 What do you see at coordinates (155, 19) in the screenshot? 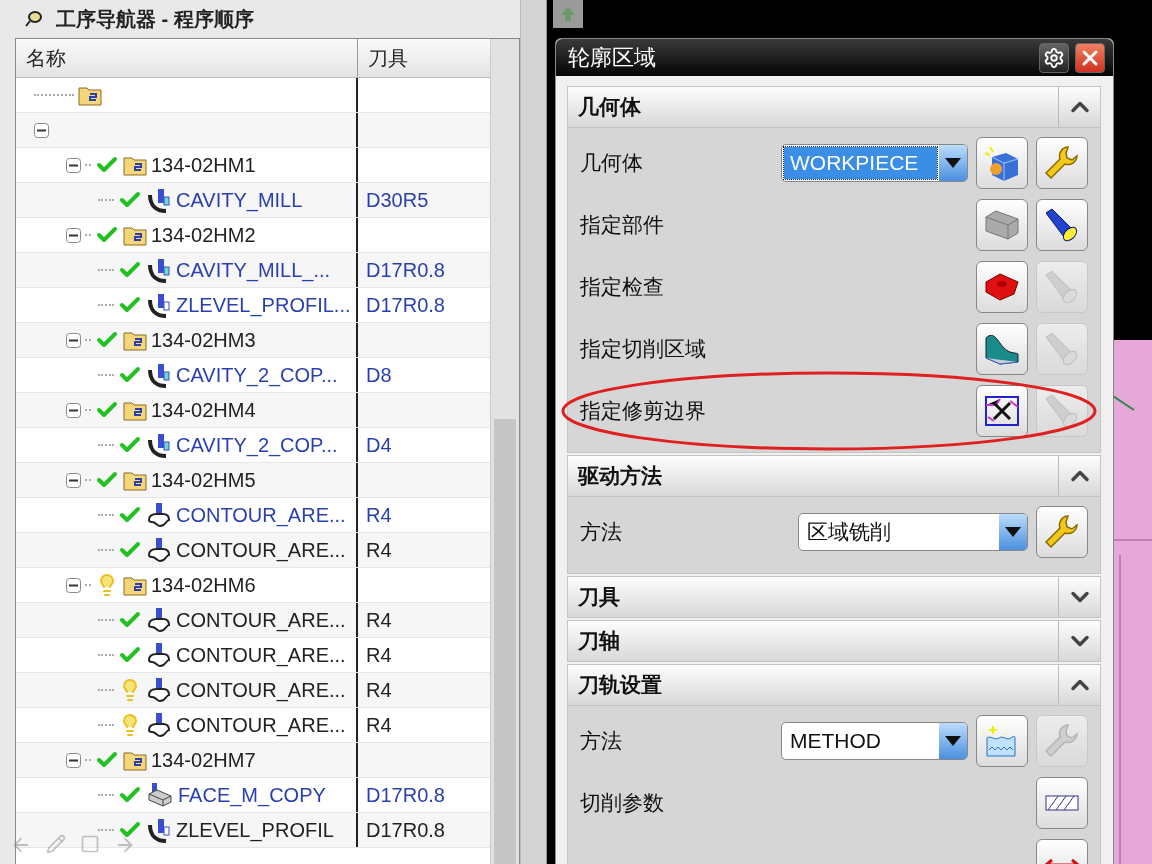
I see `panel-title: 工序导航器 - 程序顺序` at bounding box center [155, 19].